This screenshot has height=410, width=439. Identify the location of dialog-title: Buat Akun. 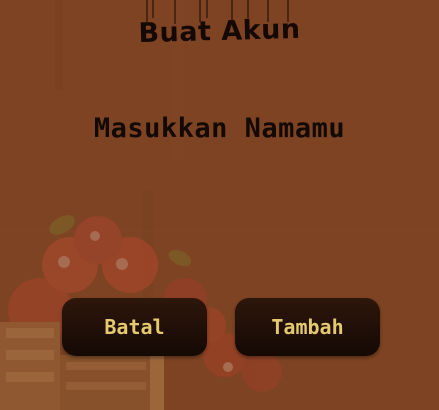
(219, 31).